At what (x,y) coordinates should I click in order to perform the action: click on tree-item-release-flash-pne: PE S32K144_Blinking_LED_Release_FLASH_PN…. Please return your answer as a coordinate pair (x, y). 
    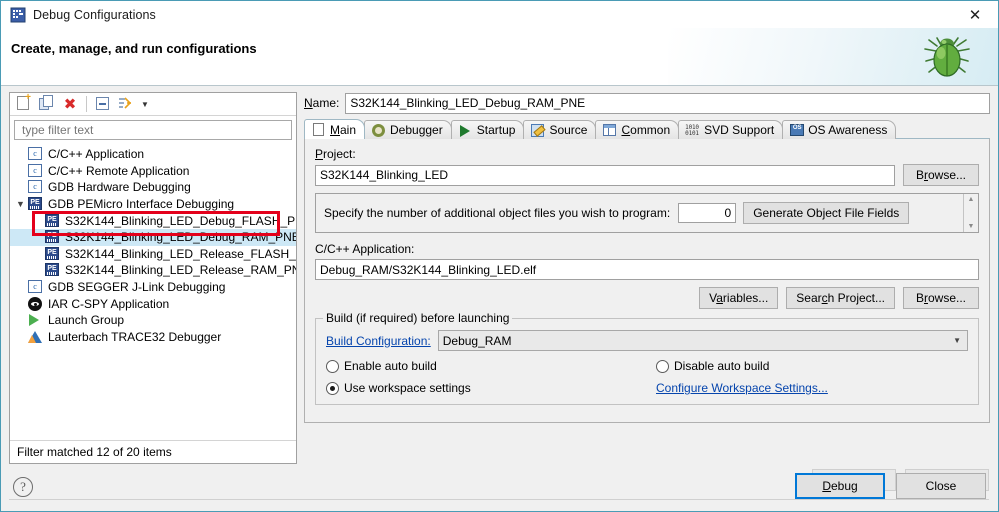
    Looking at the image, I should click on (153, 254).